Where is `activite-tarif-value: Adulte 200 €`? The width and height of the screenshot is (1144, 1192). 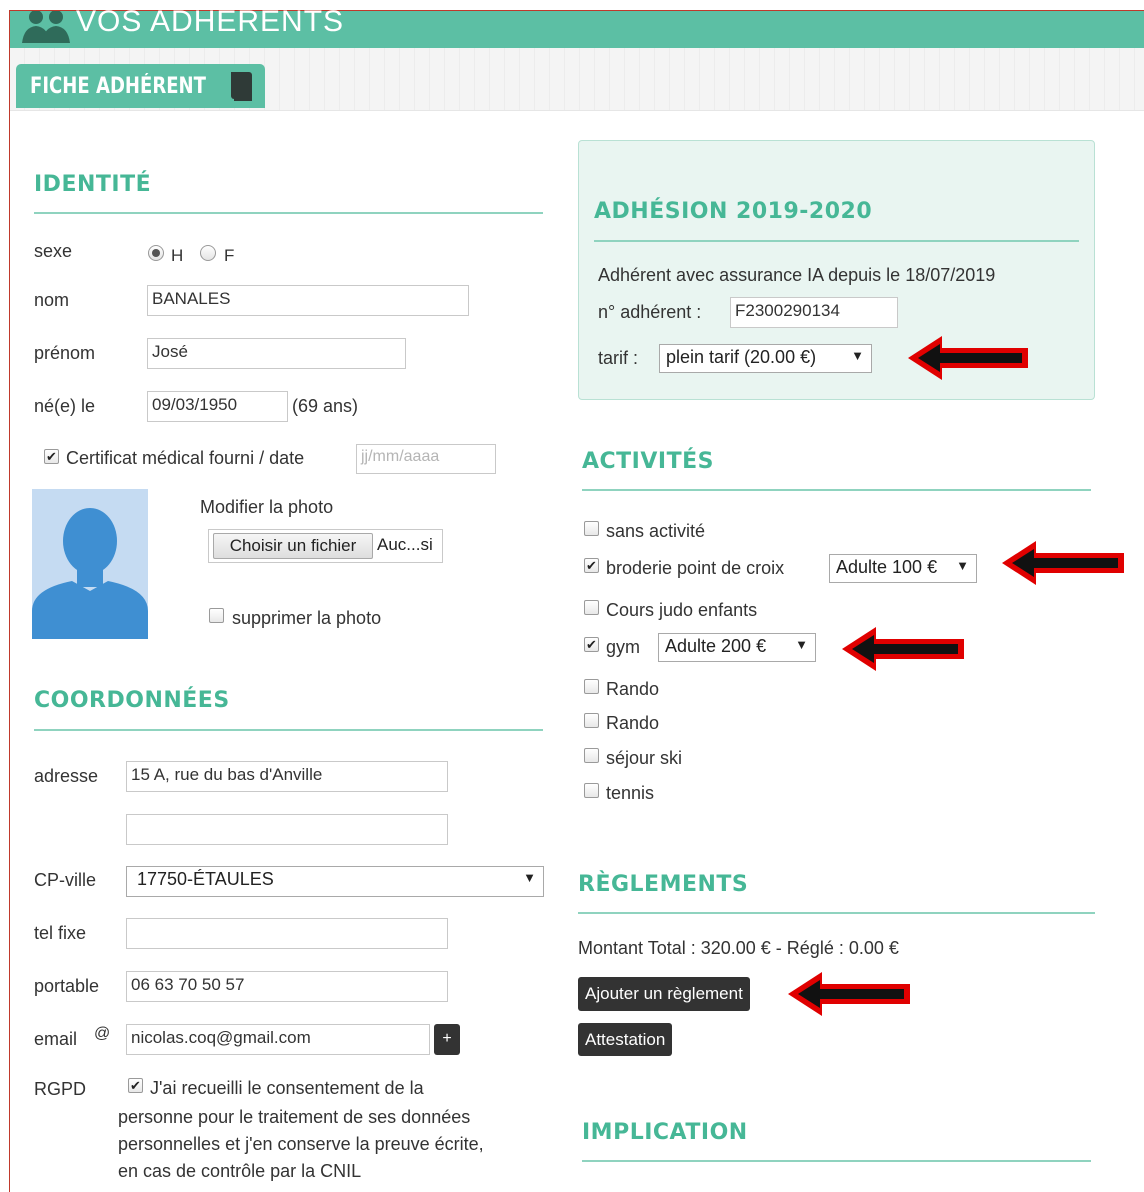 activite-tarif-value: Adulte 200 € is located at coordinates (716, 646).